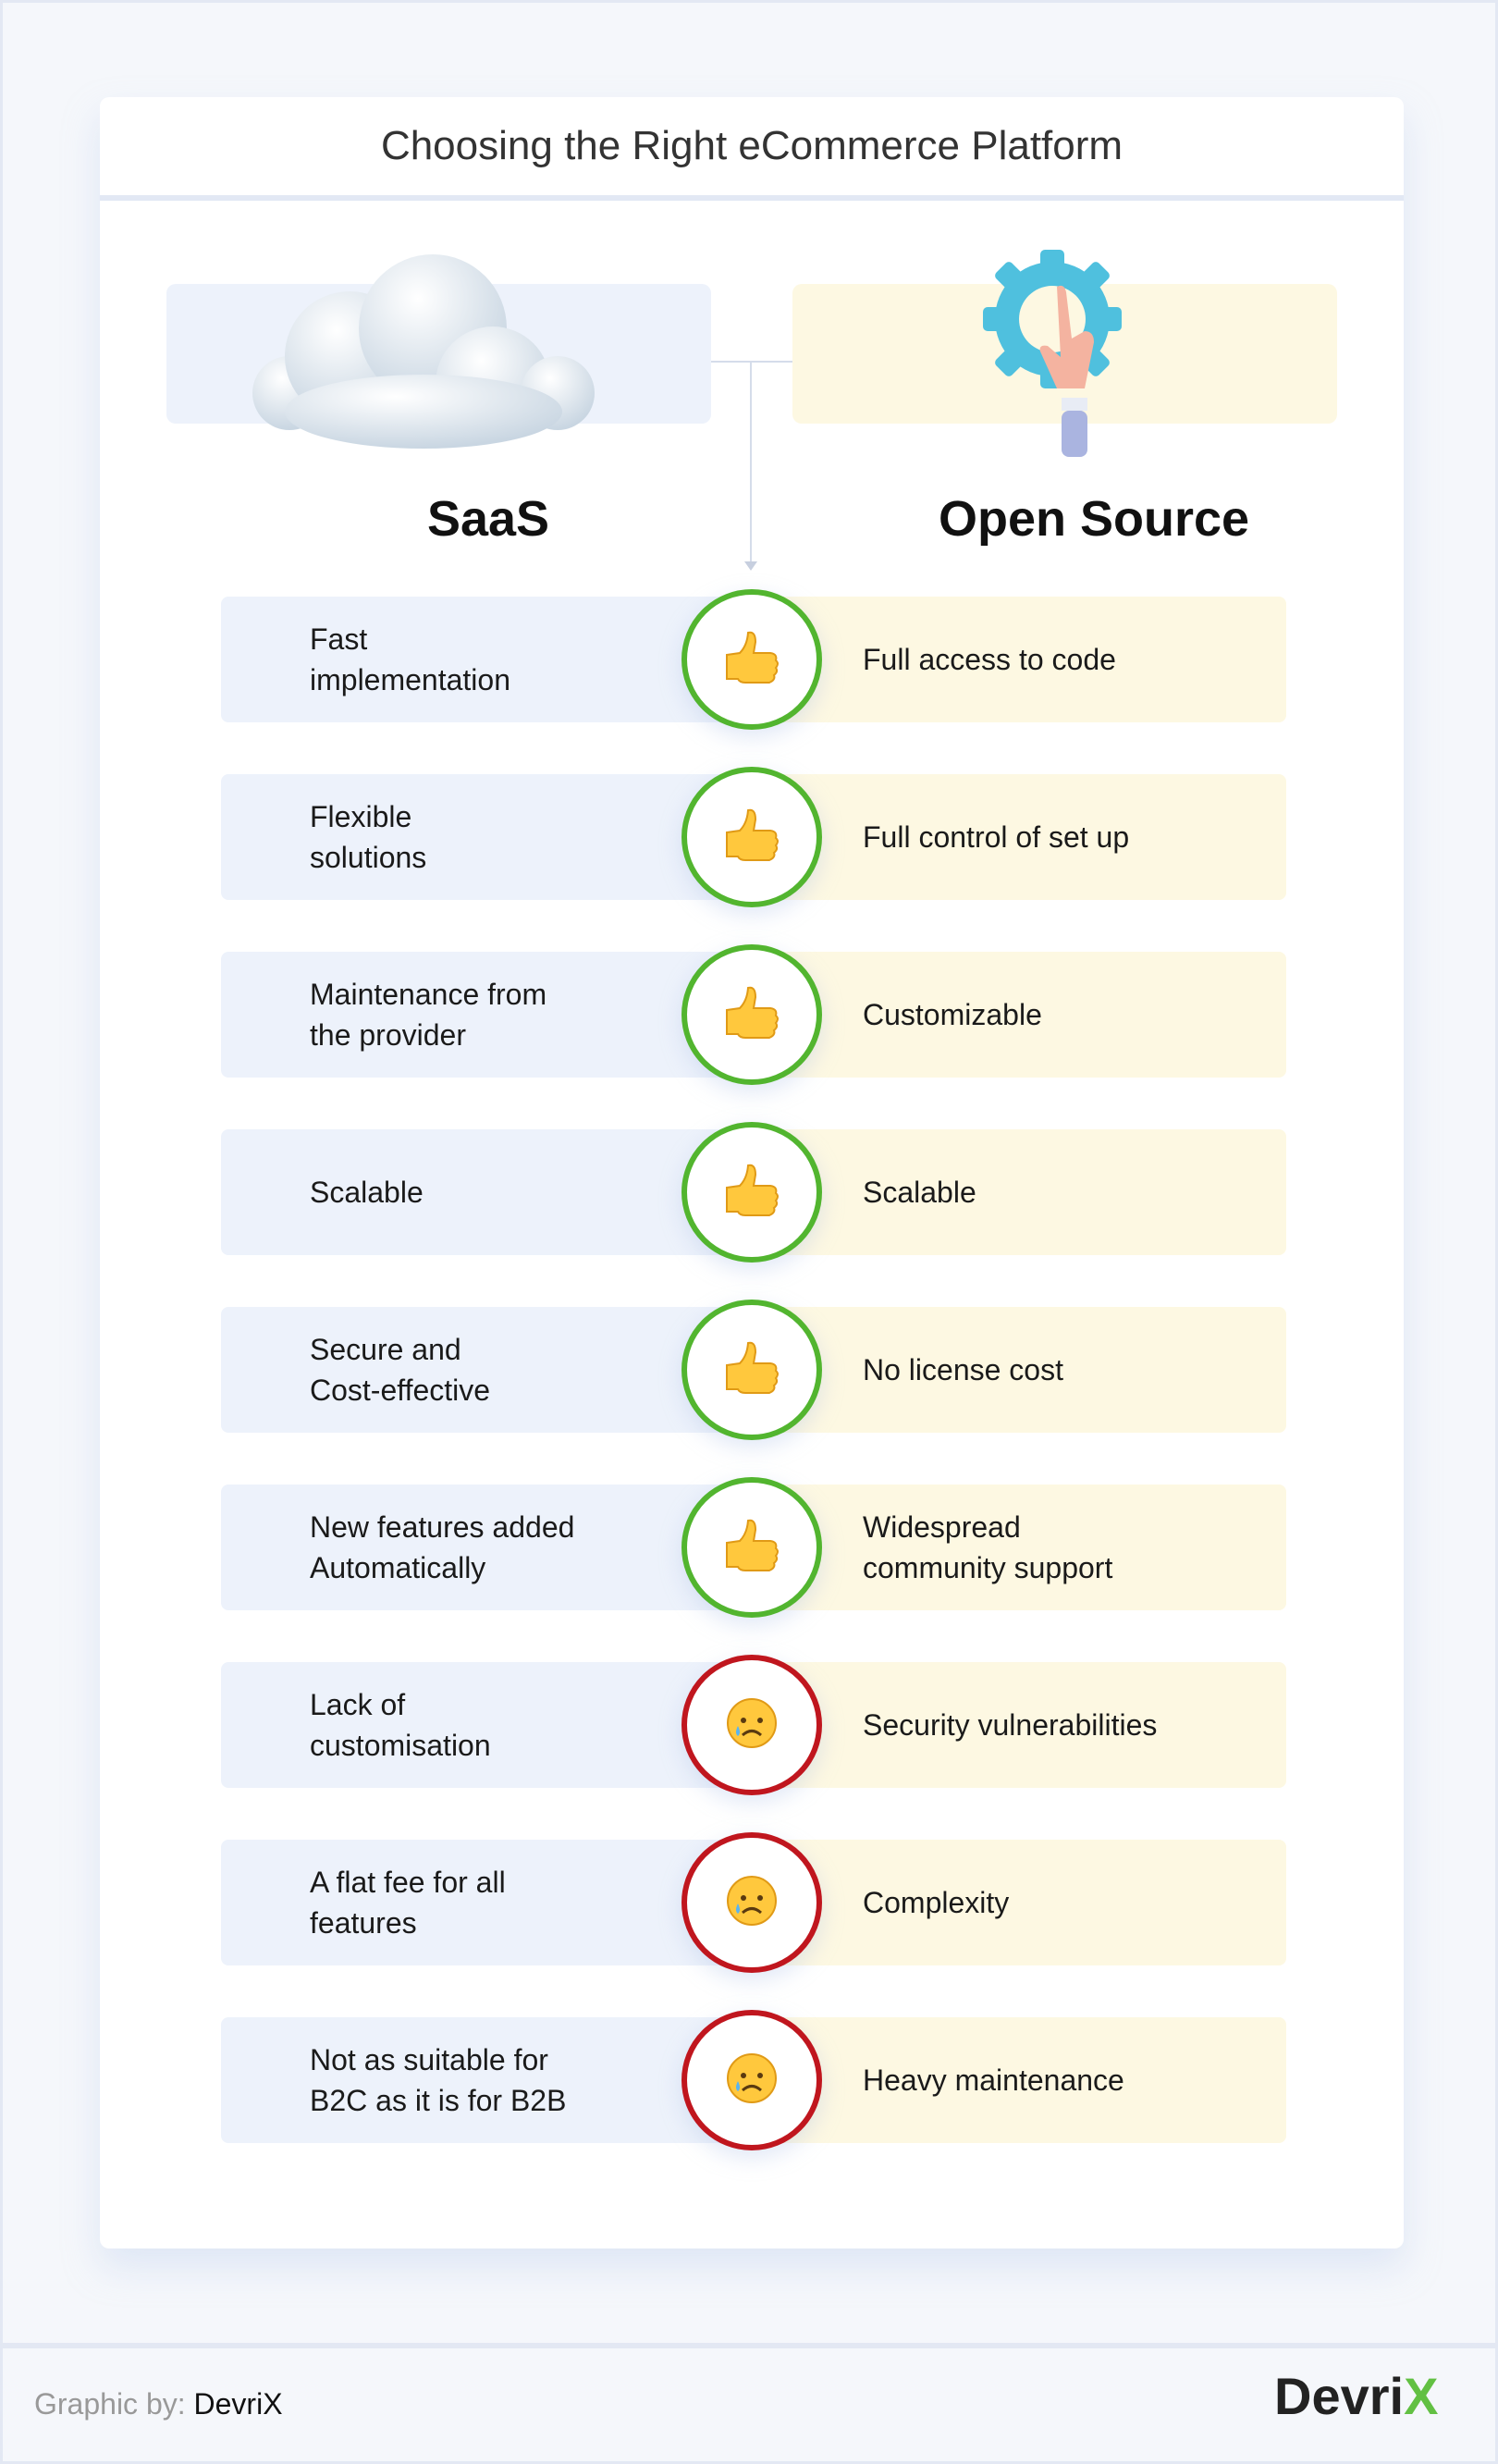 The height and width of the screenshot is (2464, 1498). Describe the element at coordinates (1018, 1903) in the screenshot. I see `open-source-point: Complexity` at that location.